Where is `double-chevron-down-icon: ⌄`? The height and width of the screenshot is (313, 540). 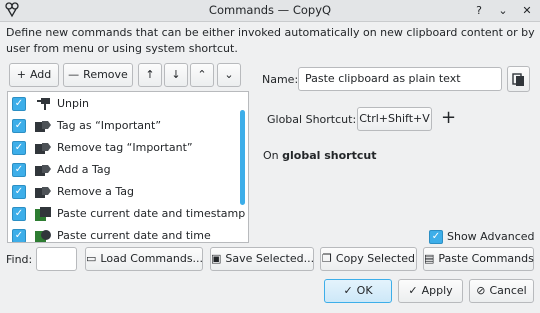
double-chevron-down-icon: ⌄ is located at coordinates (229, 74).